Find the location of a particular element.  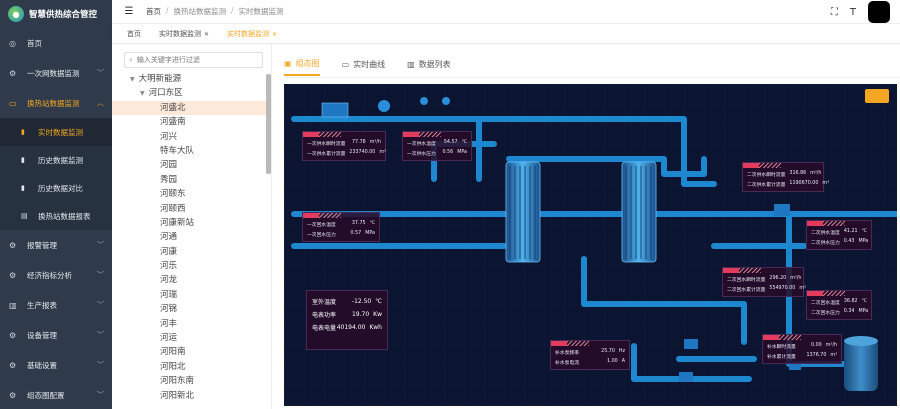

tree-node-station: 河阳南 is located at coordinates (191, 352).